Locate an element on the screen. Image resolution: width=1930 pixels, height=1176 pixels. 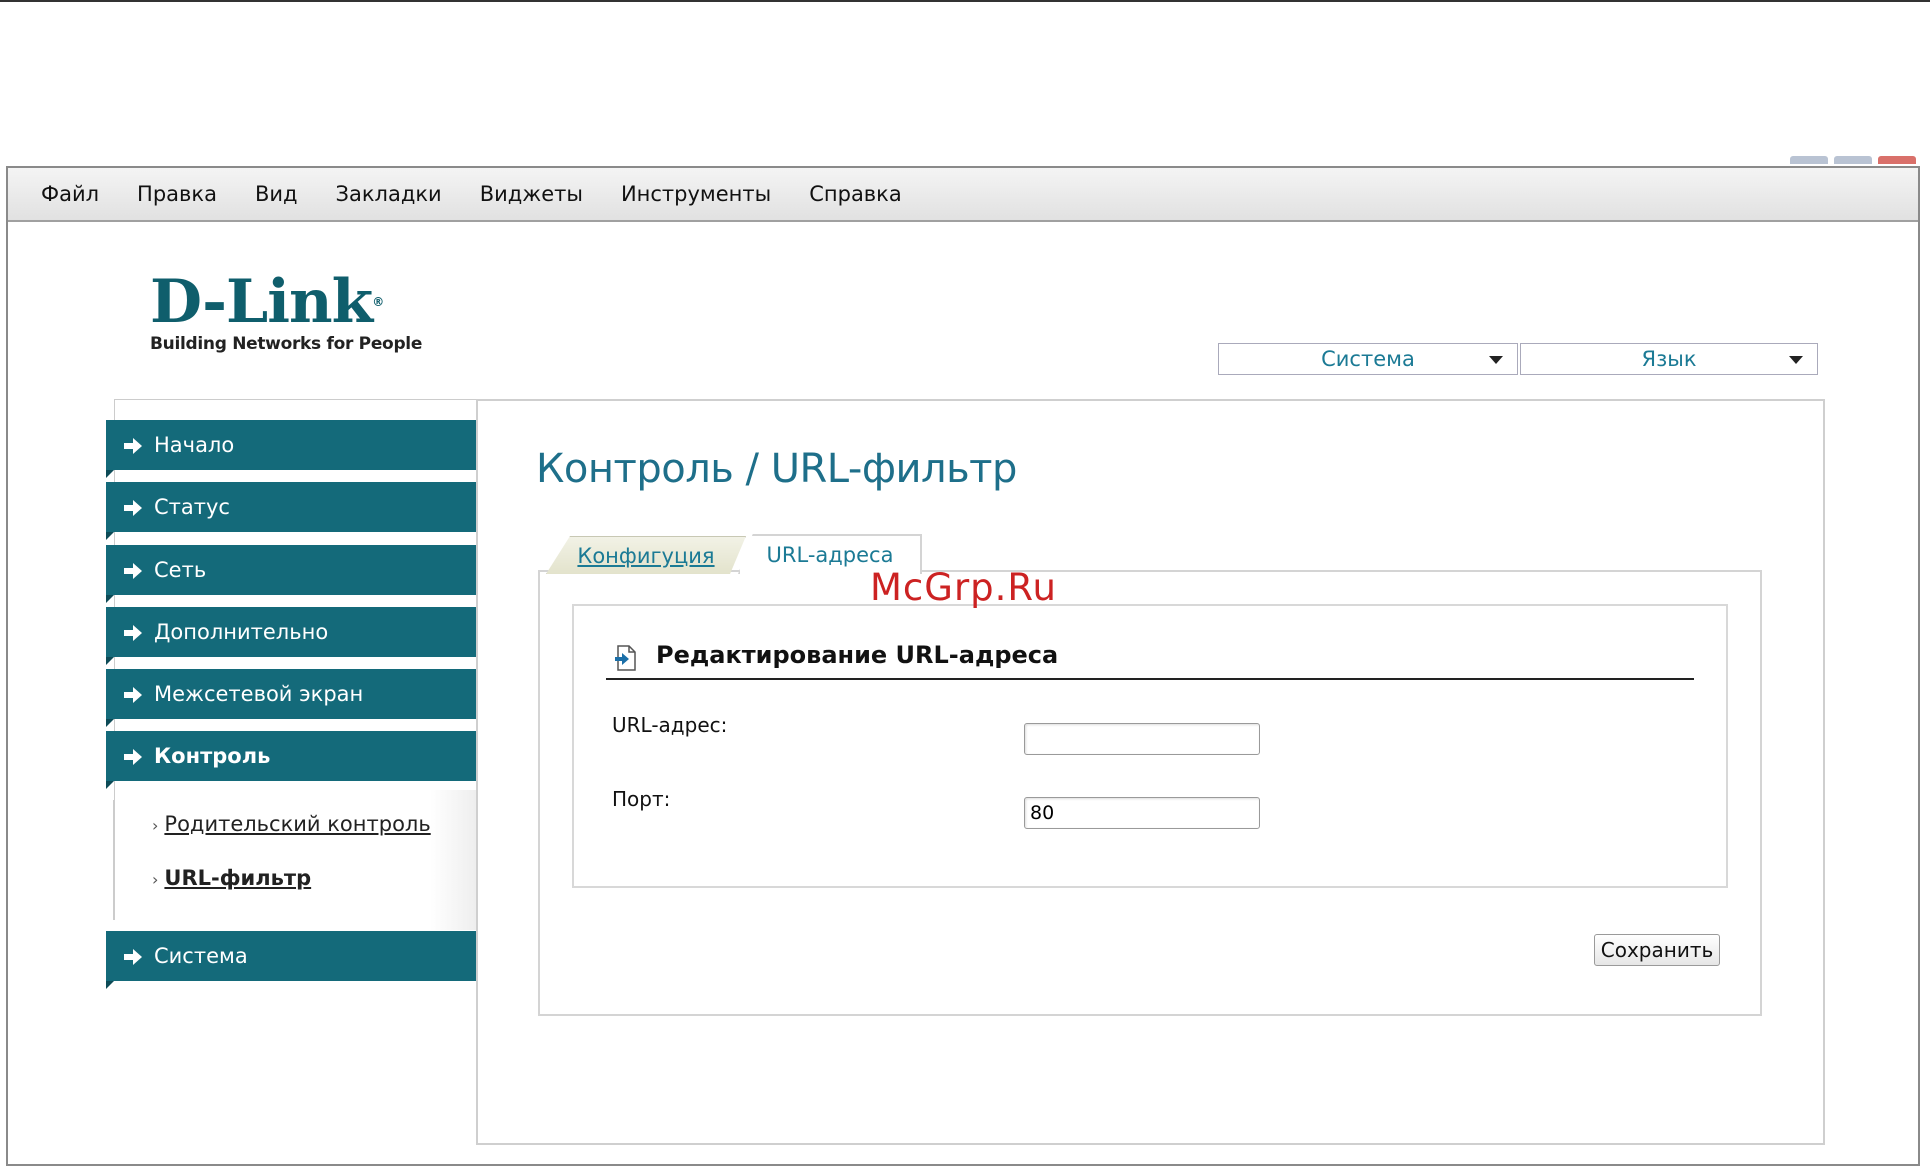
sidebar-item-system: Система is located at coordinates (291, 960).